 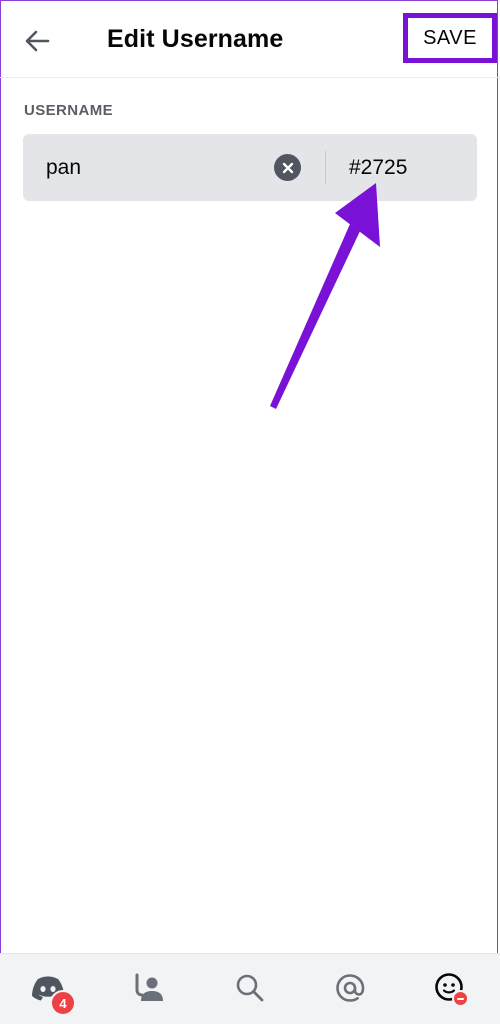 I want to click on nav-profile, so click(x=450, y=988).